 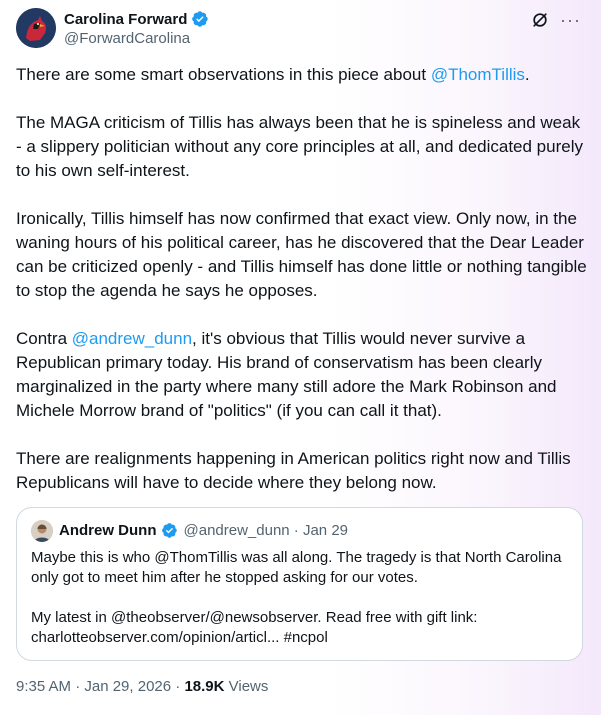 What do you see at coordinates (100, 686) in the screenshot?
I see `post-timestamp: 9:35 AM · Jan 29, 2026 ·` at bounding box center [100, 686].